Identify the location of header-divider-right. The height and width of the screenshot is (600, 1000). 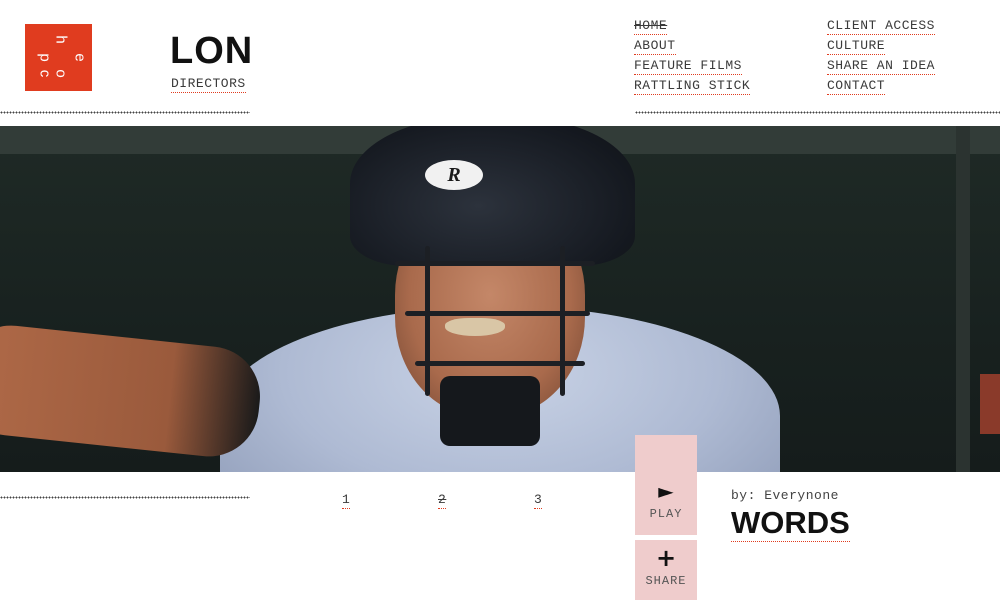
(817, 112).